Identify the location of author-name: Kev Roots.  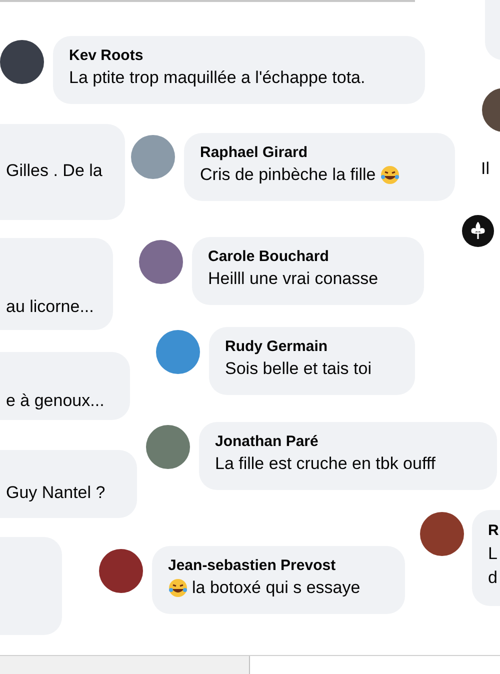
(239, 56).